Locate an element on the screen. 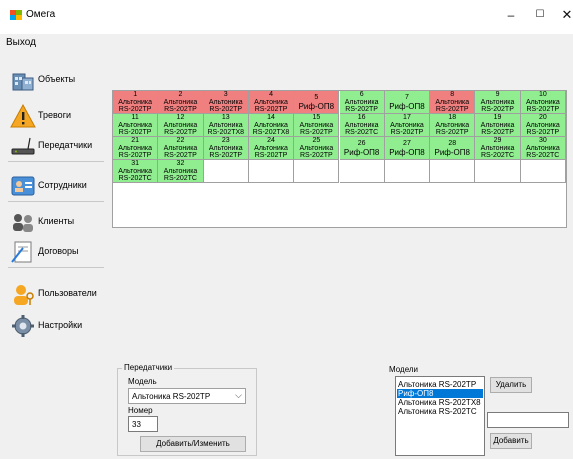  transmitter-cell: 2 Альтоника RS-202TP is located at coordinates (181, 102).